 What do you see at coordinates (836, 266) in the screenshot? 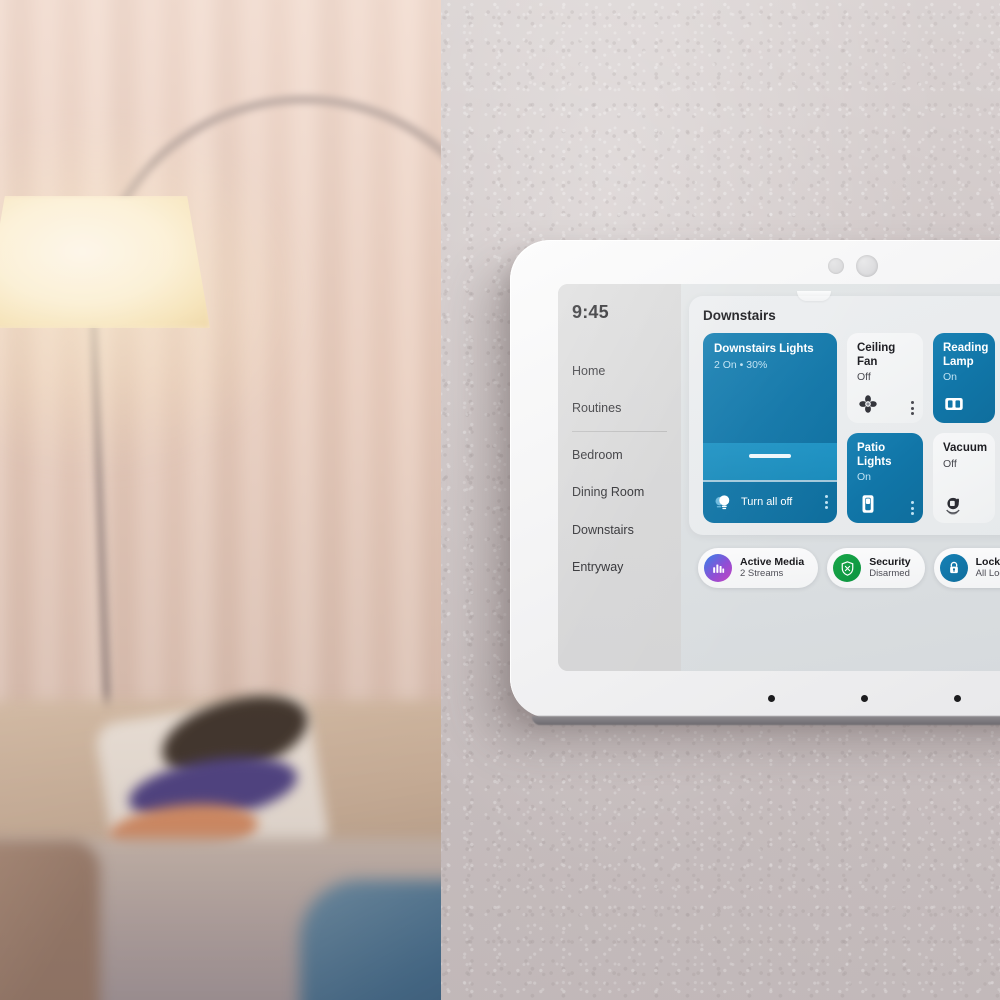
I see `ambient-light-sensor-icon` at bounding box center [836, 266].